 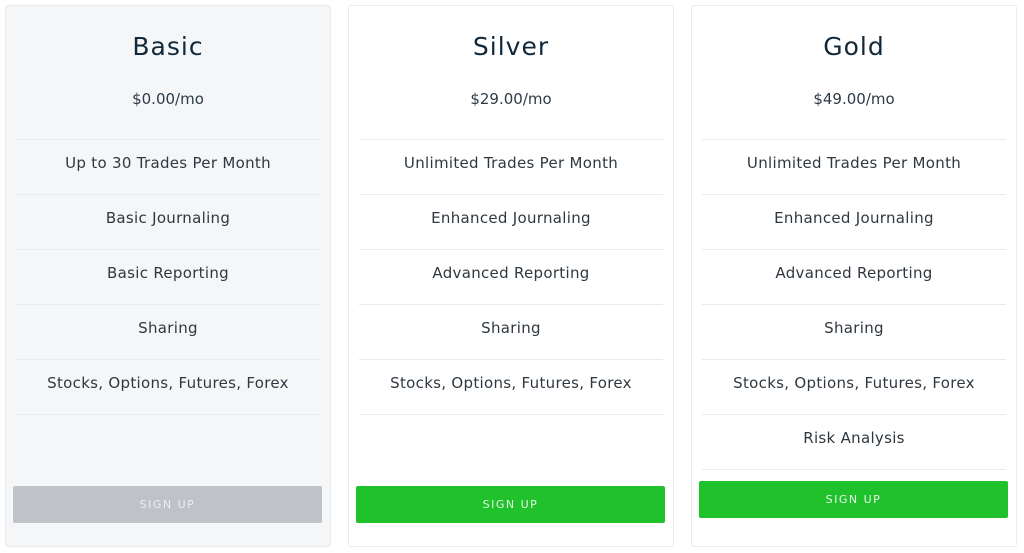 I want to click on sign-up-button-basic: SIGN UP, so click(x=167, y=504).